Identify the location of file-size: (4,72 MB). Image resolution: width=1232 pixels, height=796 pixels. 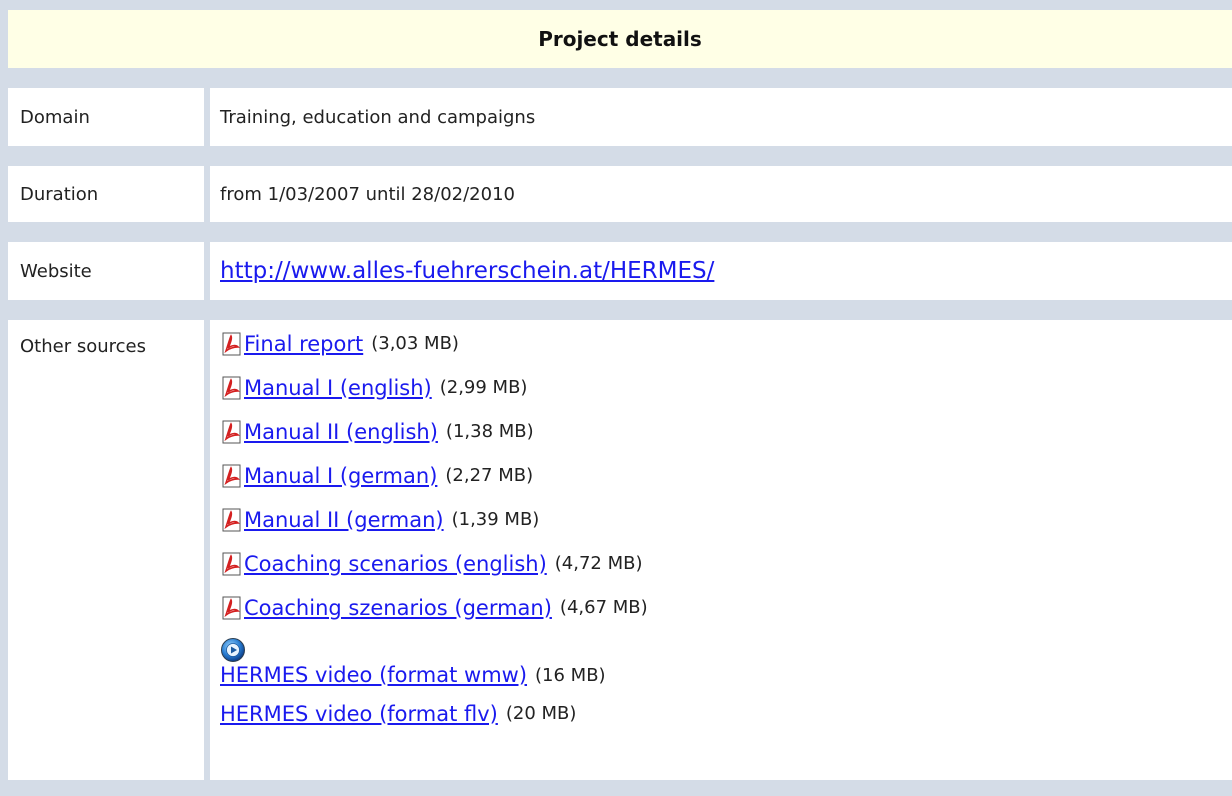
(598, 563).